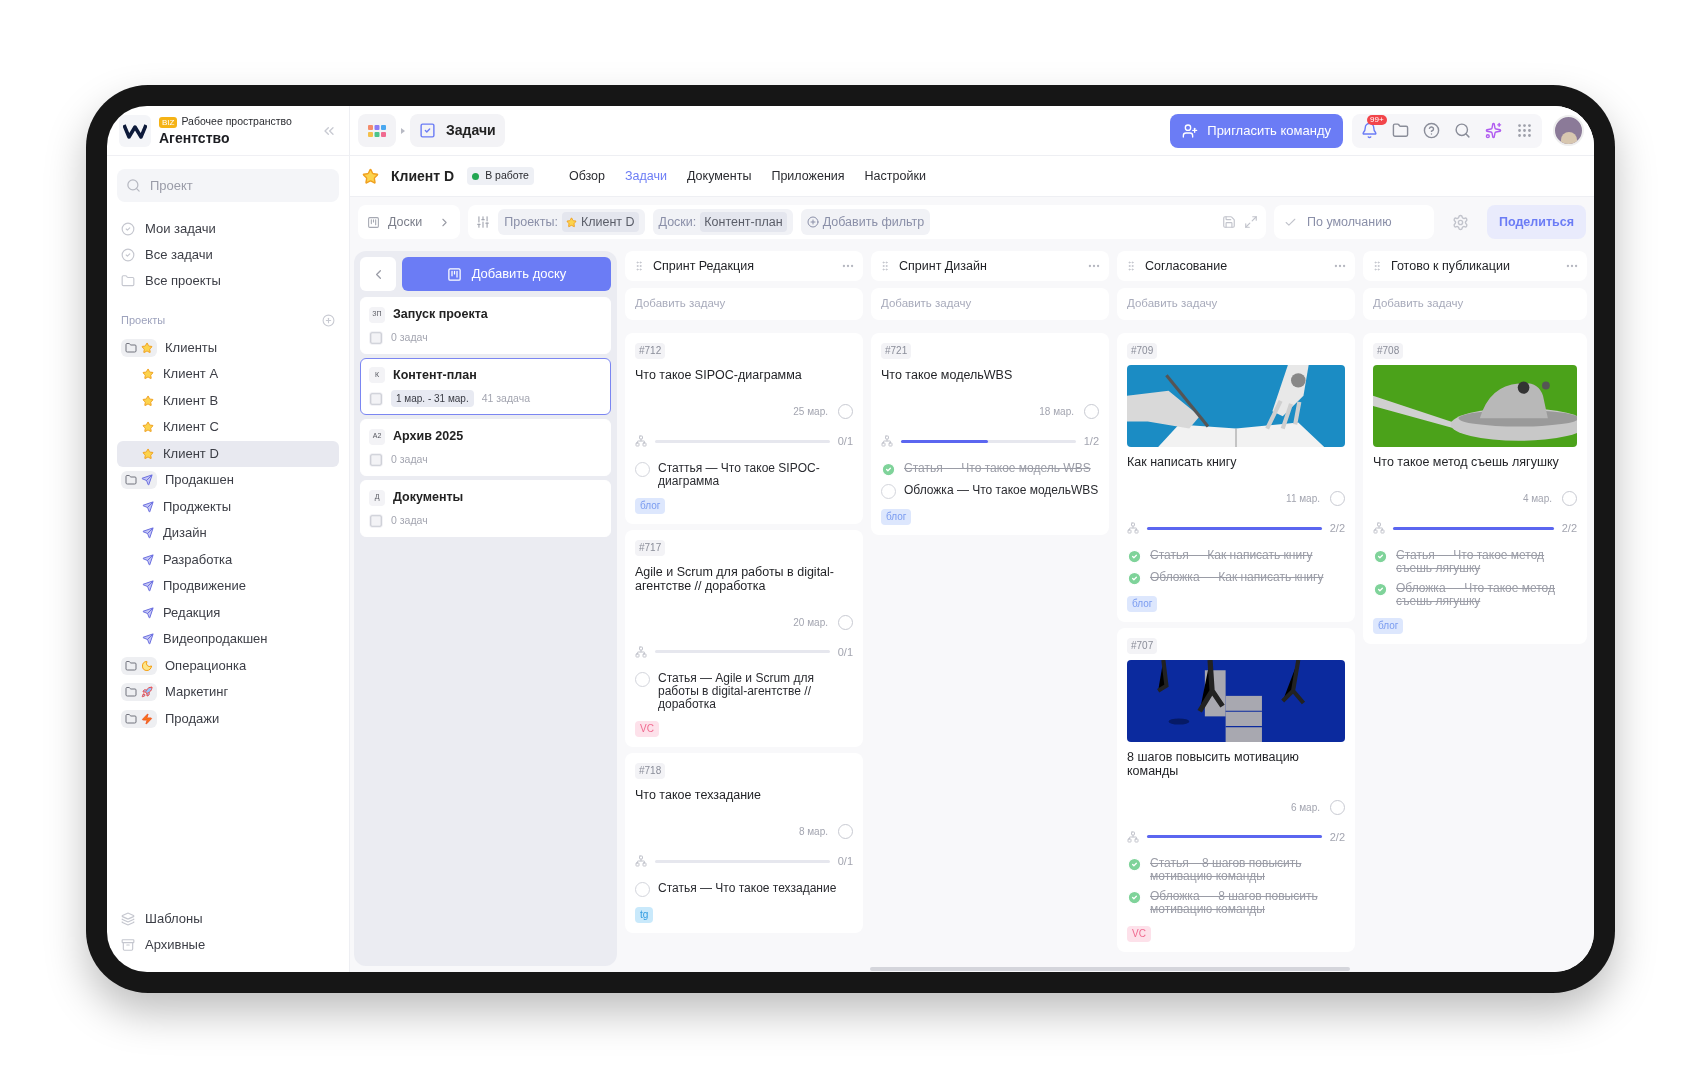 This screenshot has width=1700, height=1080. Describe the element at coordinates (1431, 130) in the screenshot. I see `help-icon` at that location.